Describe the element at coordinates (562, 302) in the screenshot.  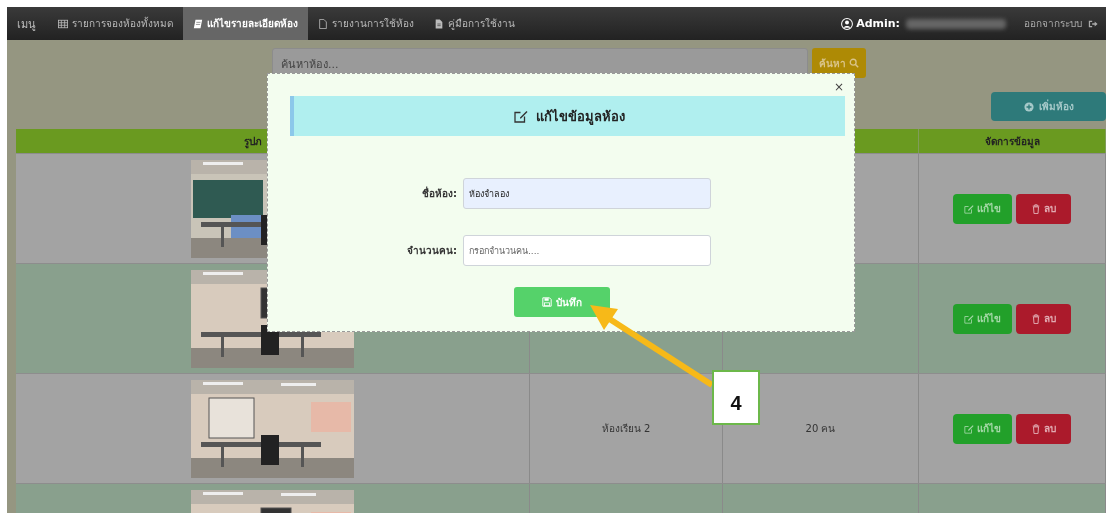
I see `save-button: บันทึก` at that location.